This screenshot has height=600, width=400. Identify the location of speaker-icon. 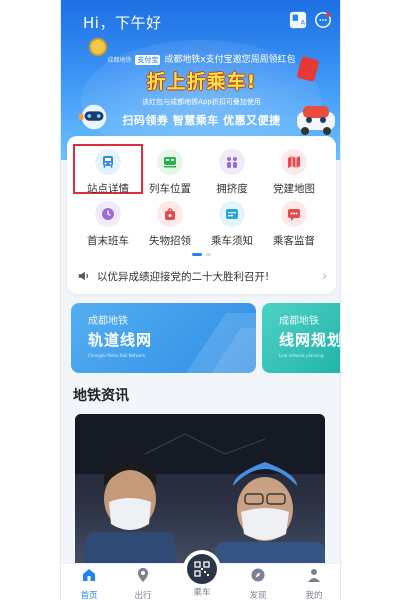
(83, 276).